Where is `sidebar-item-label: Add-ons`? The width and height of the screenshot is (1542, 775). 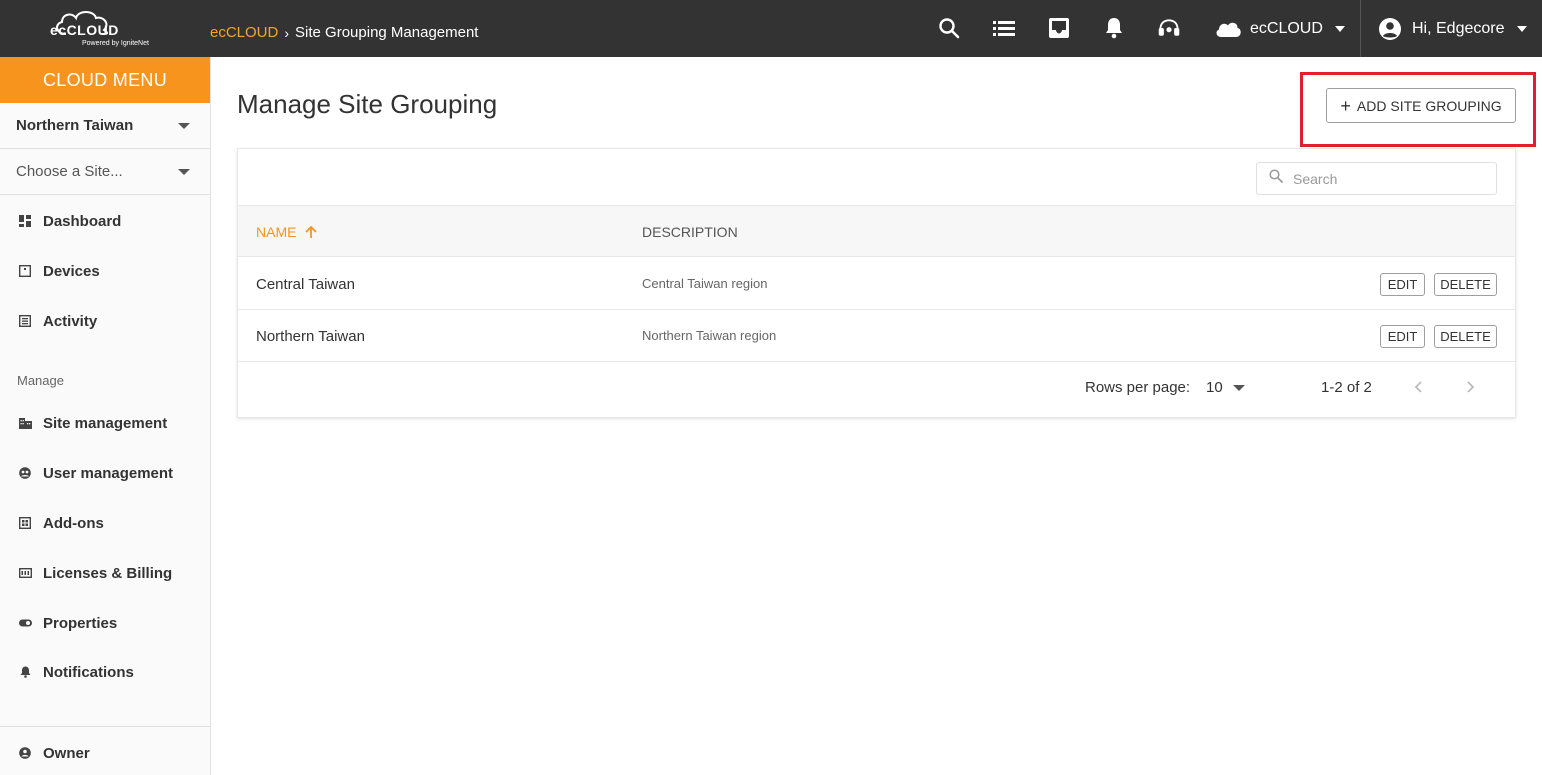
sidebar-item-label: Add-ons is located at coordinates (73, 523).